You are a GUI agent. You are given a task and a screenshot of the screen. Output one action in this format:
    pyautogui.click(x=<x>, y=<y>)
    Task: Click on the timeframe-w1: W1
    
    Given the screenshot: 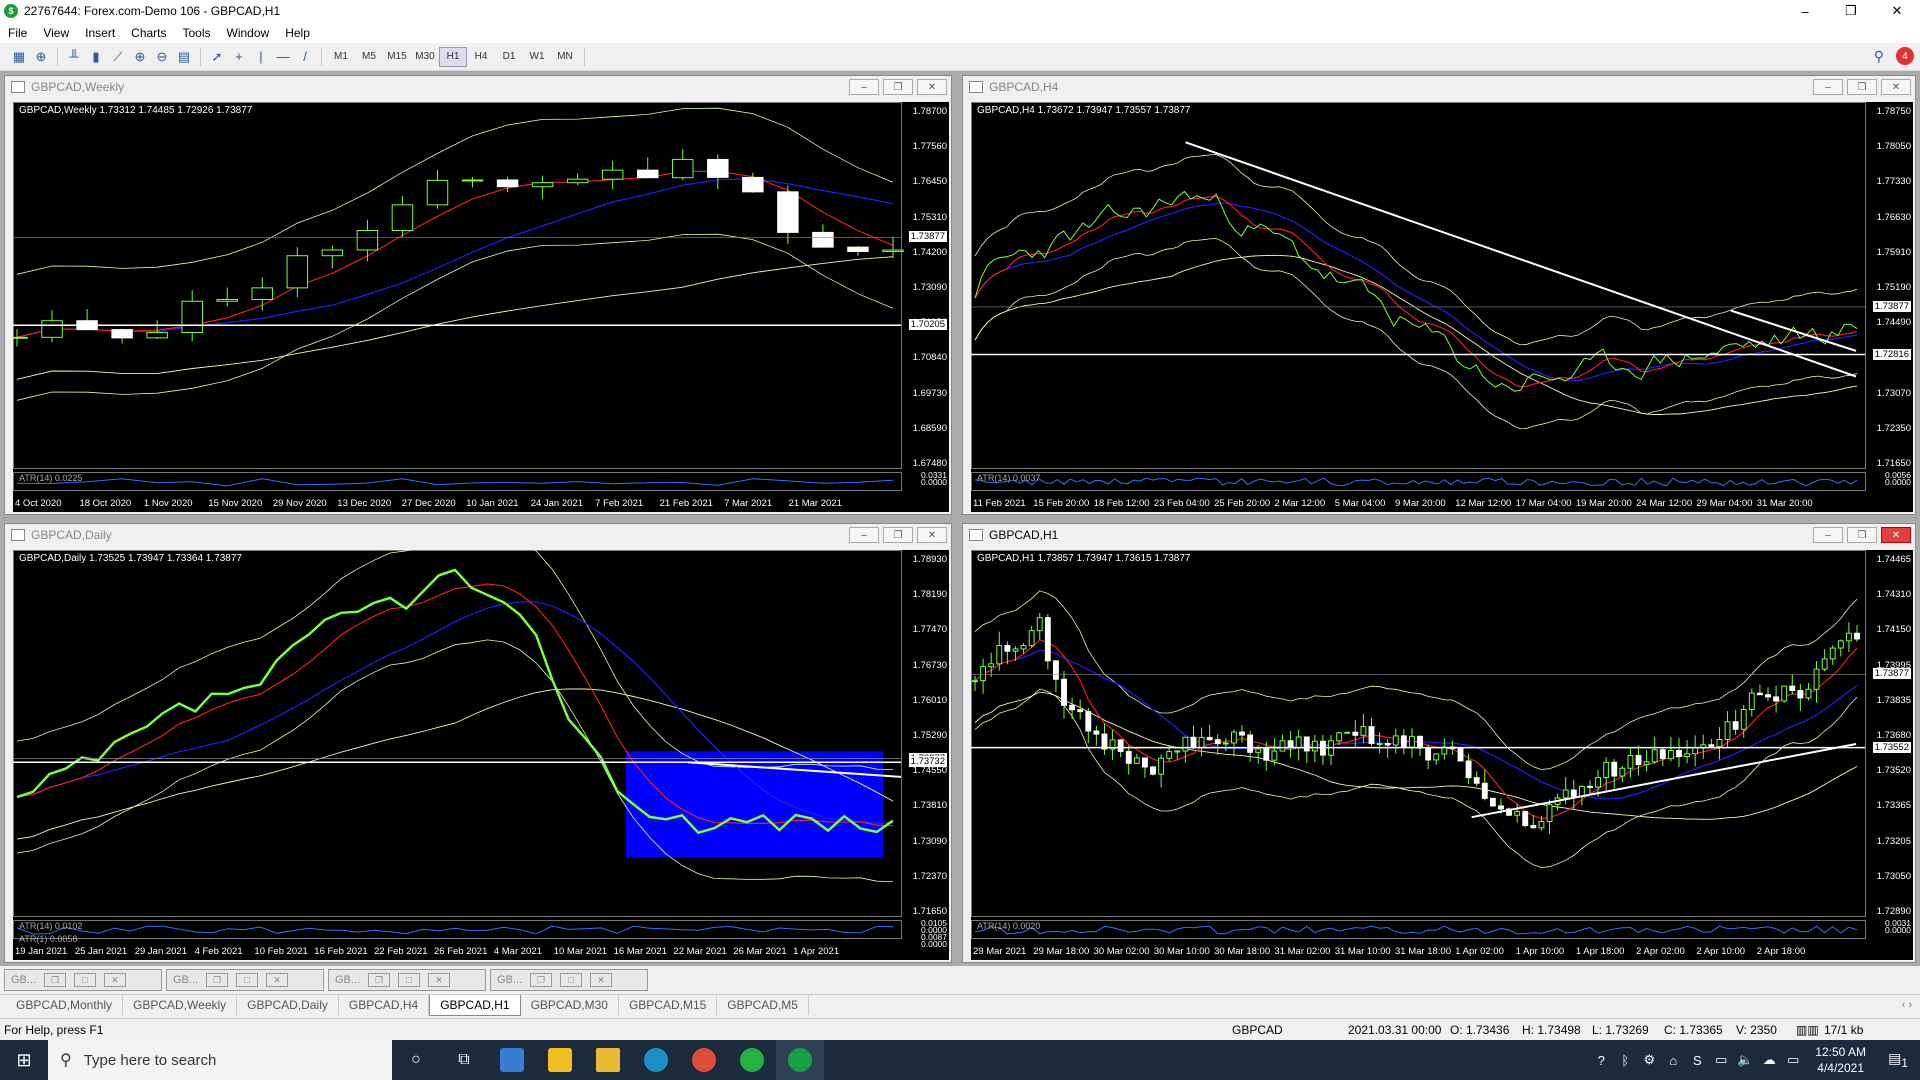 What is the action you would take?
    pyautogui.click(x=537, y=57)
    